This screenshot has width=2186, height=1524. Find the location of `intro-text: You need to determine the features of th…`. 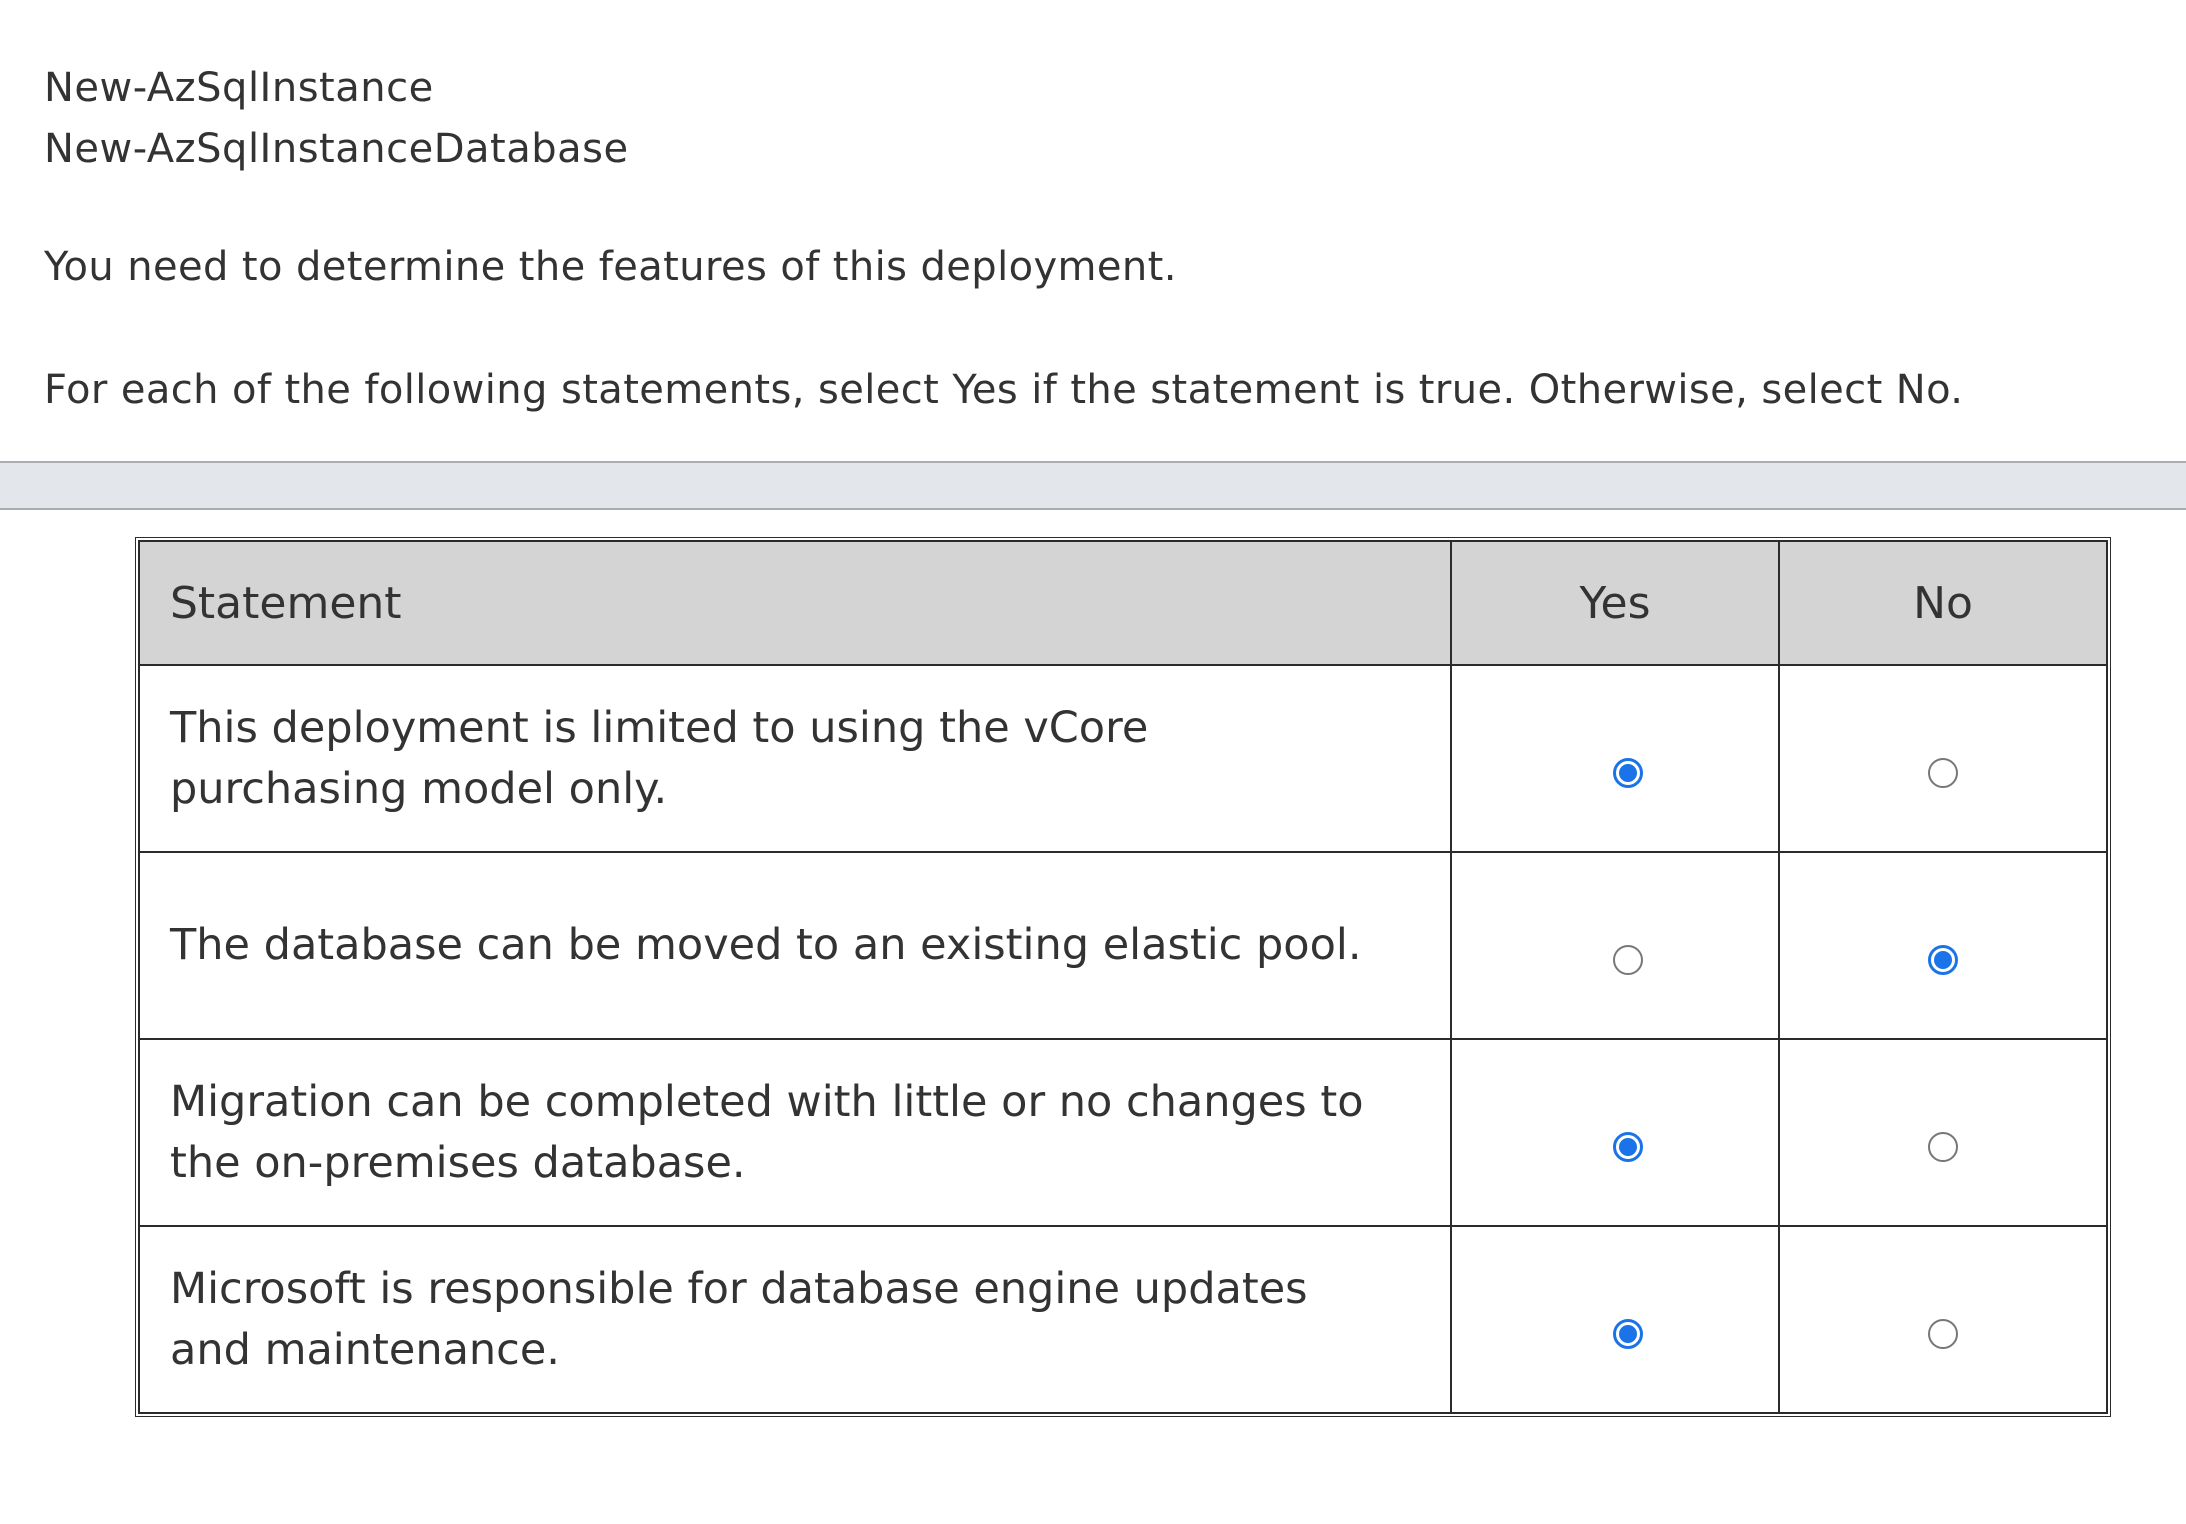

intro-text: You need to determine the features of th… is located at coordinates (610, 267).